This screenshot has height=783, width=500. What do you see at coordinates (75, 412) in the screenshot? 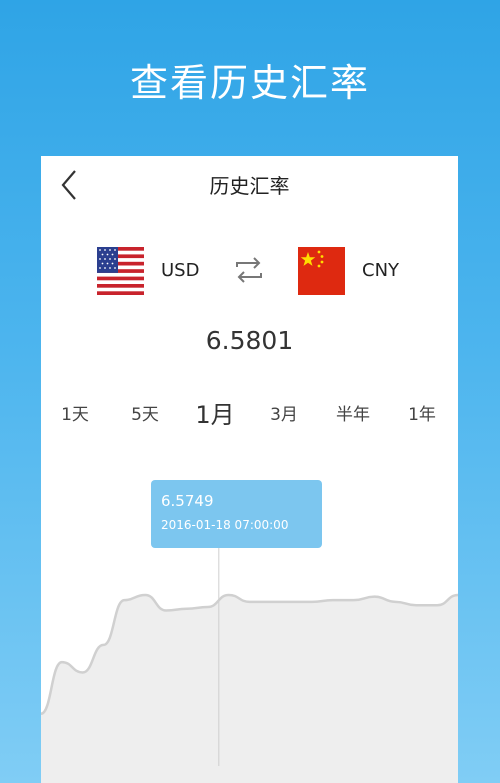
I see `tab-1-day: 1天` at bounding box center [75, 412].